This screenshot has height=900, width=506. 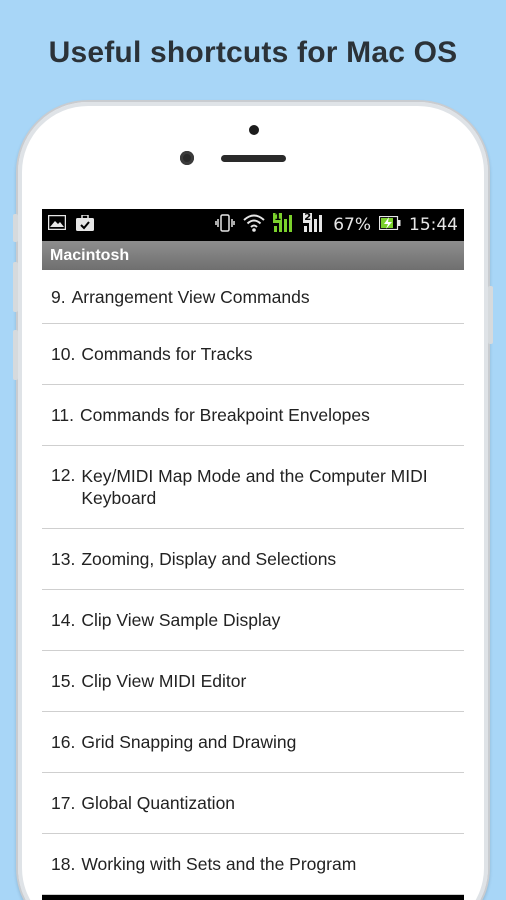 What do you see at coordinates (225, 415) in the screenshot?
I see `item-label: Commands for Breakpoint Envelopes` at bounding box center [225, 415].